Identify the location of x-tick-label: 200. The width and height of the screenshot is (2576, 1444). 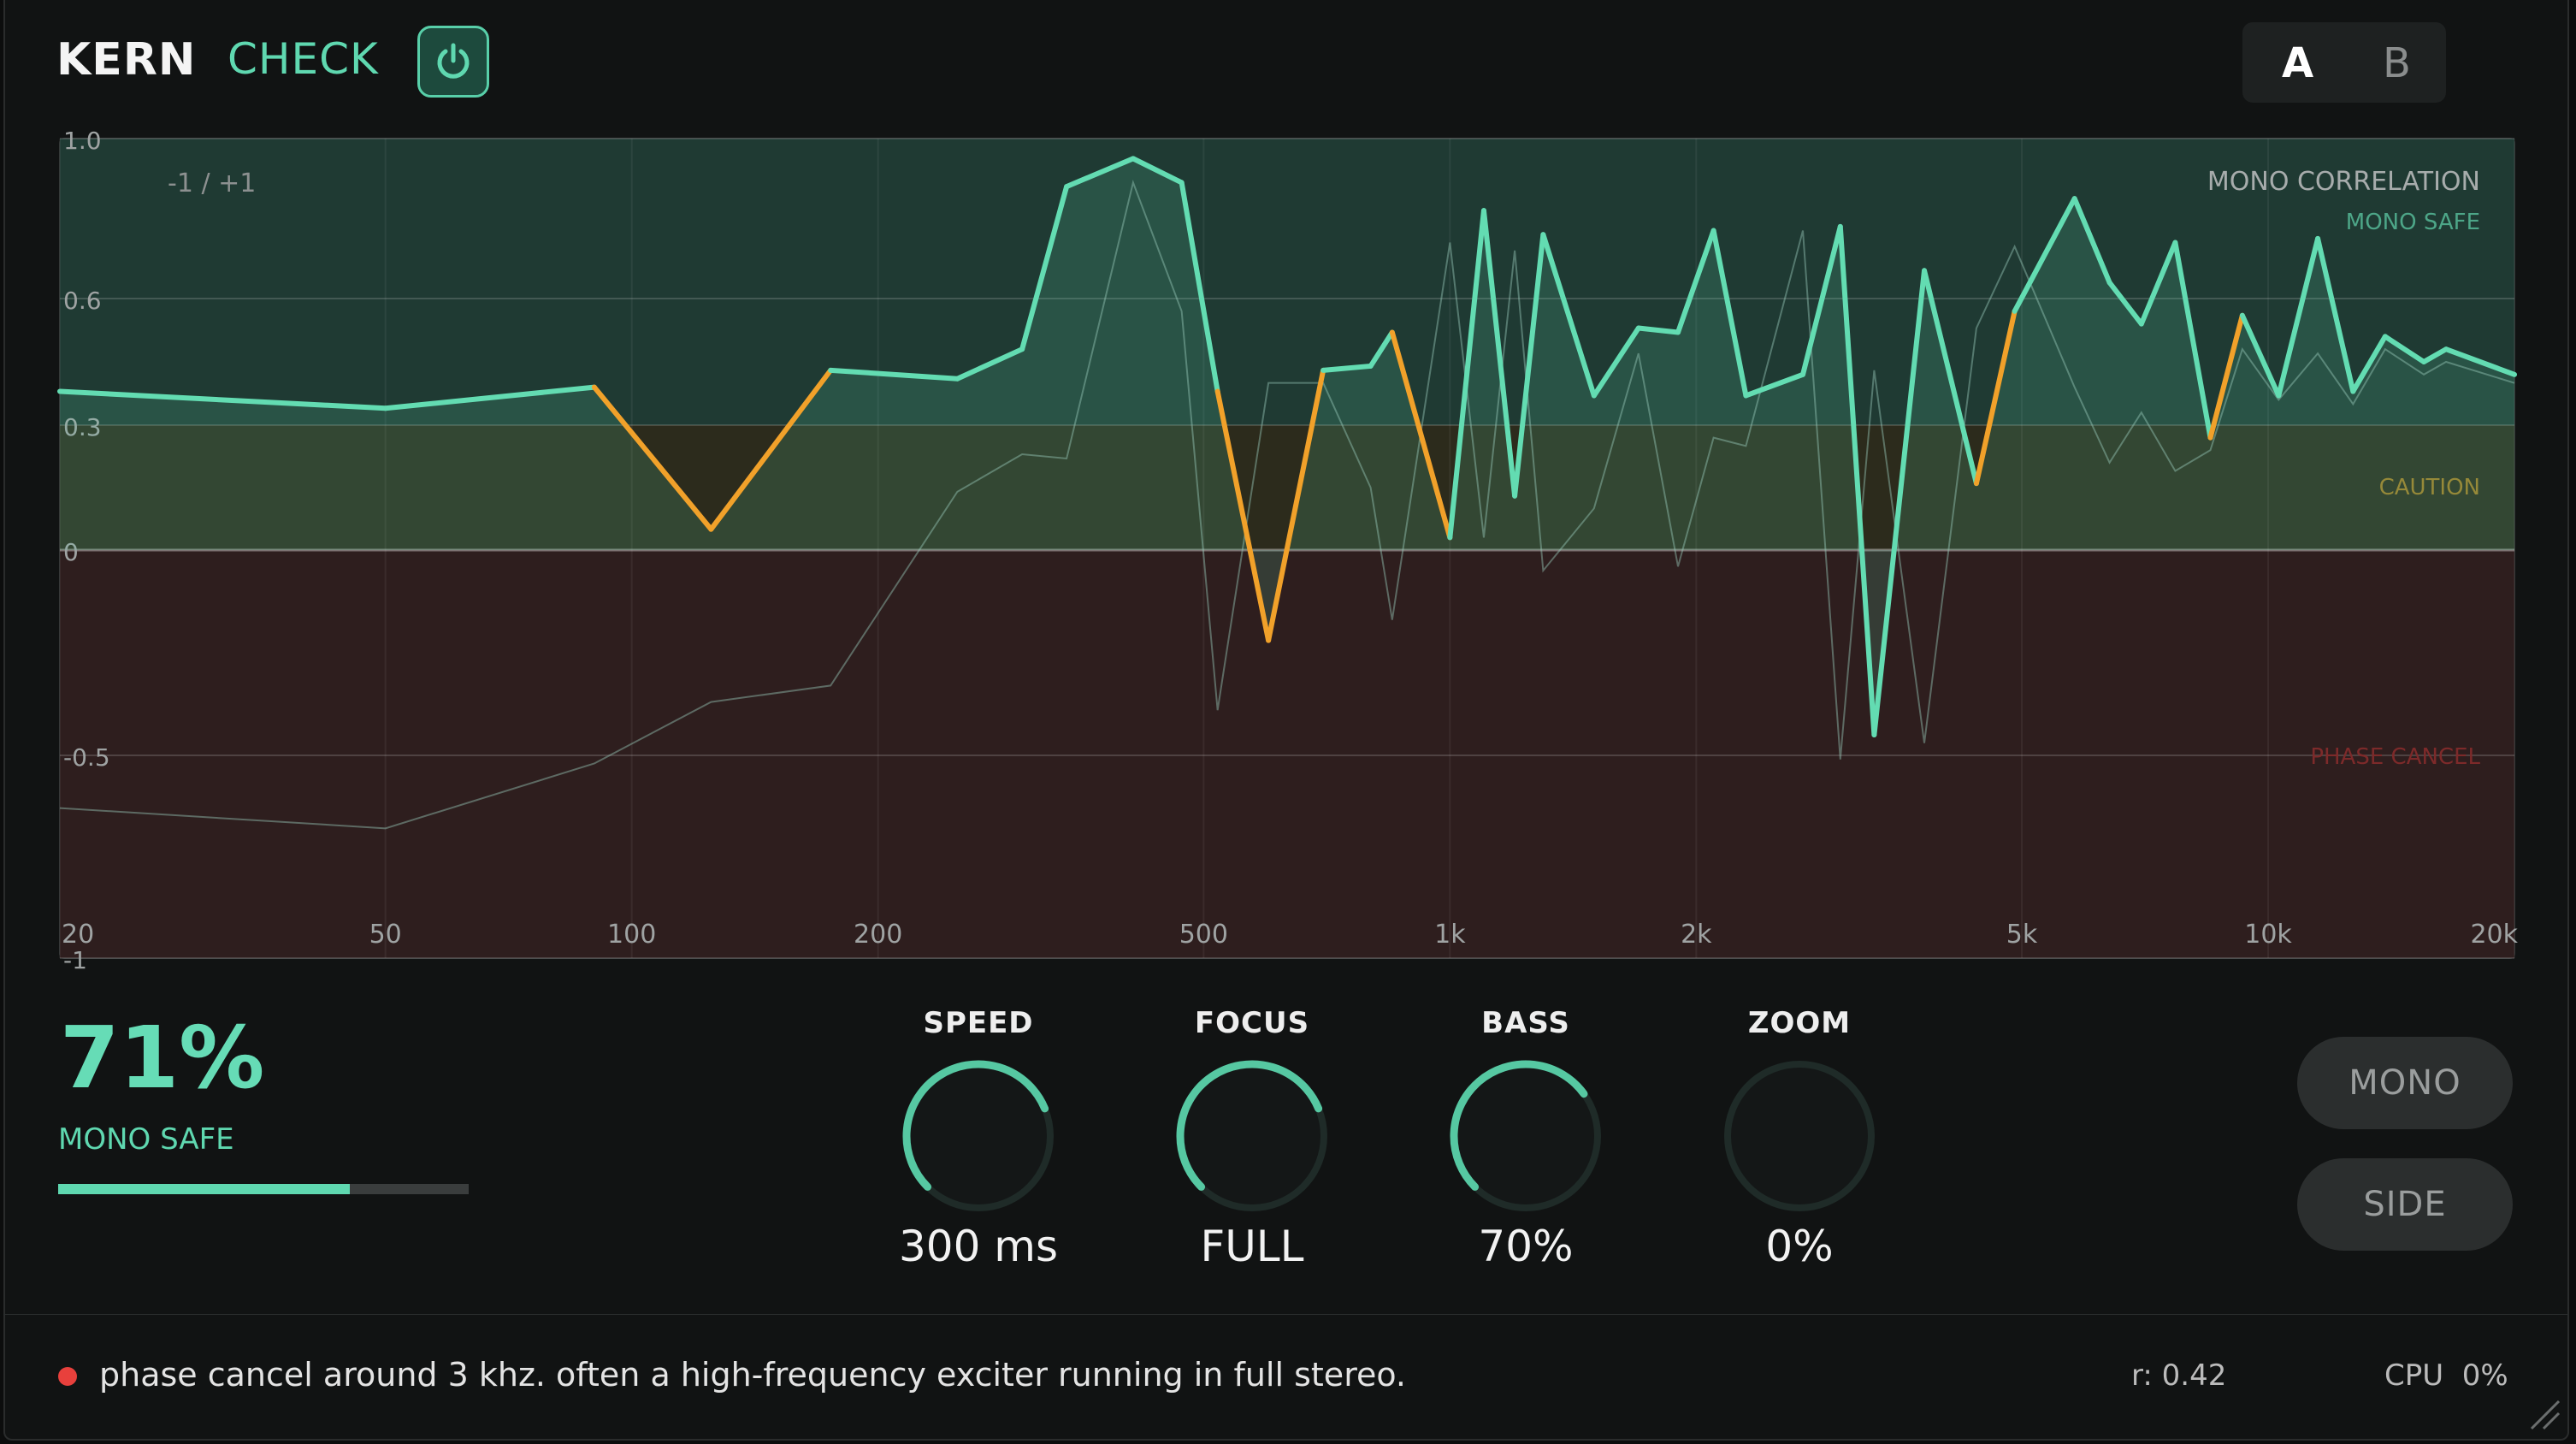
(878, 935).